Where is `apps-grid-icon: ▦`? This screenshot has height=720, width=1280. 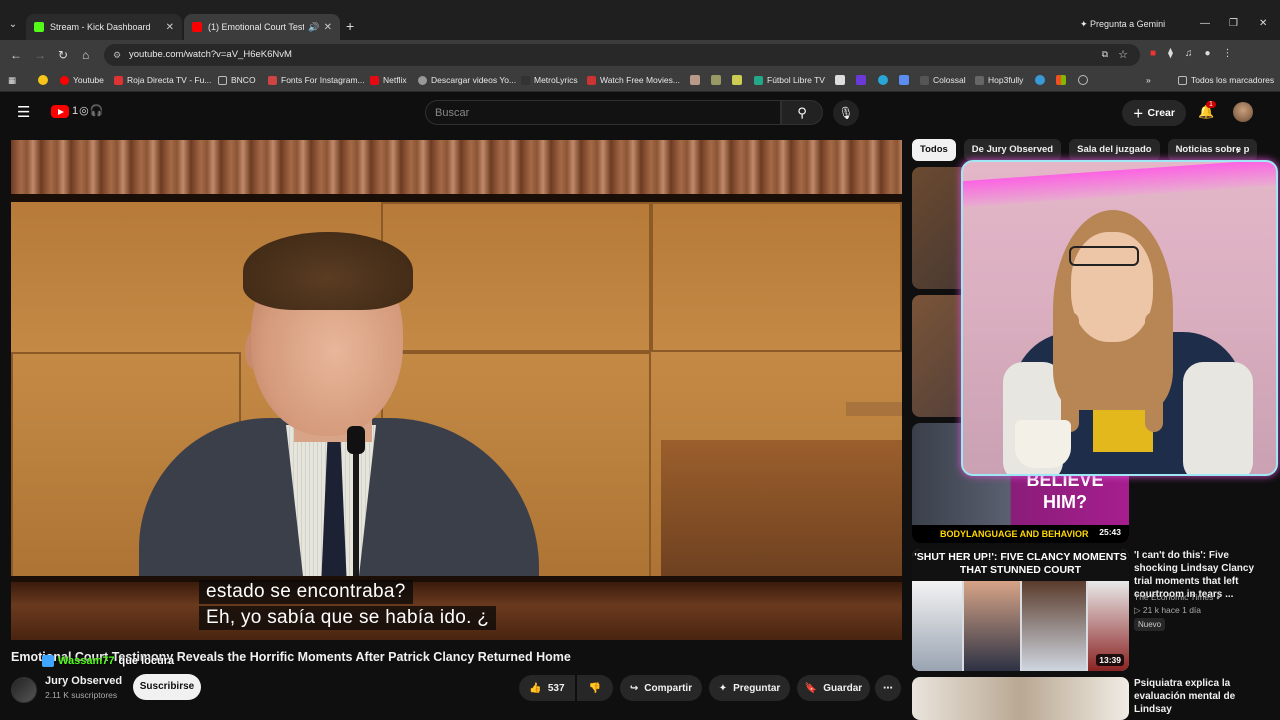
apps-grid-icon: ▦ is located at coordinates (12, 80).